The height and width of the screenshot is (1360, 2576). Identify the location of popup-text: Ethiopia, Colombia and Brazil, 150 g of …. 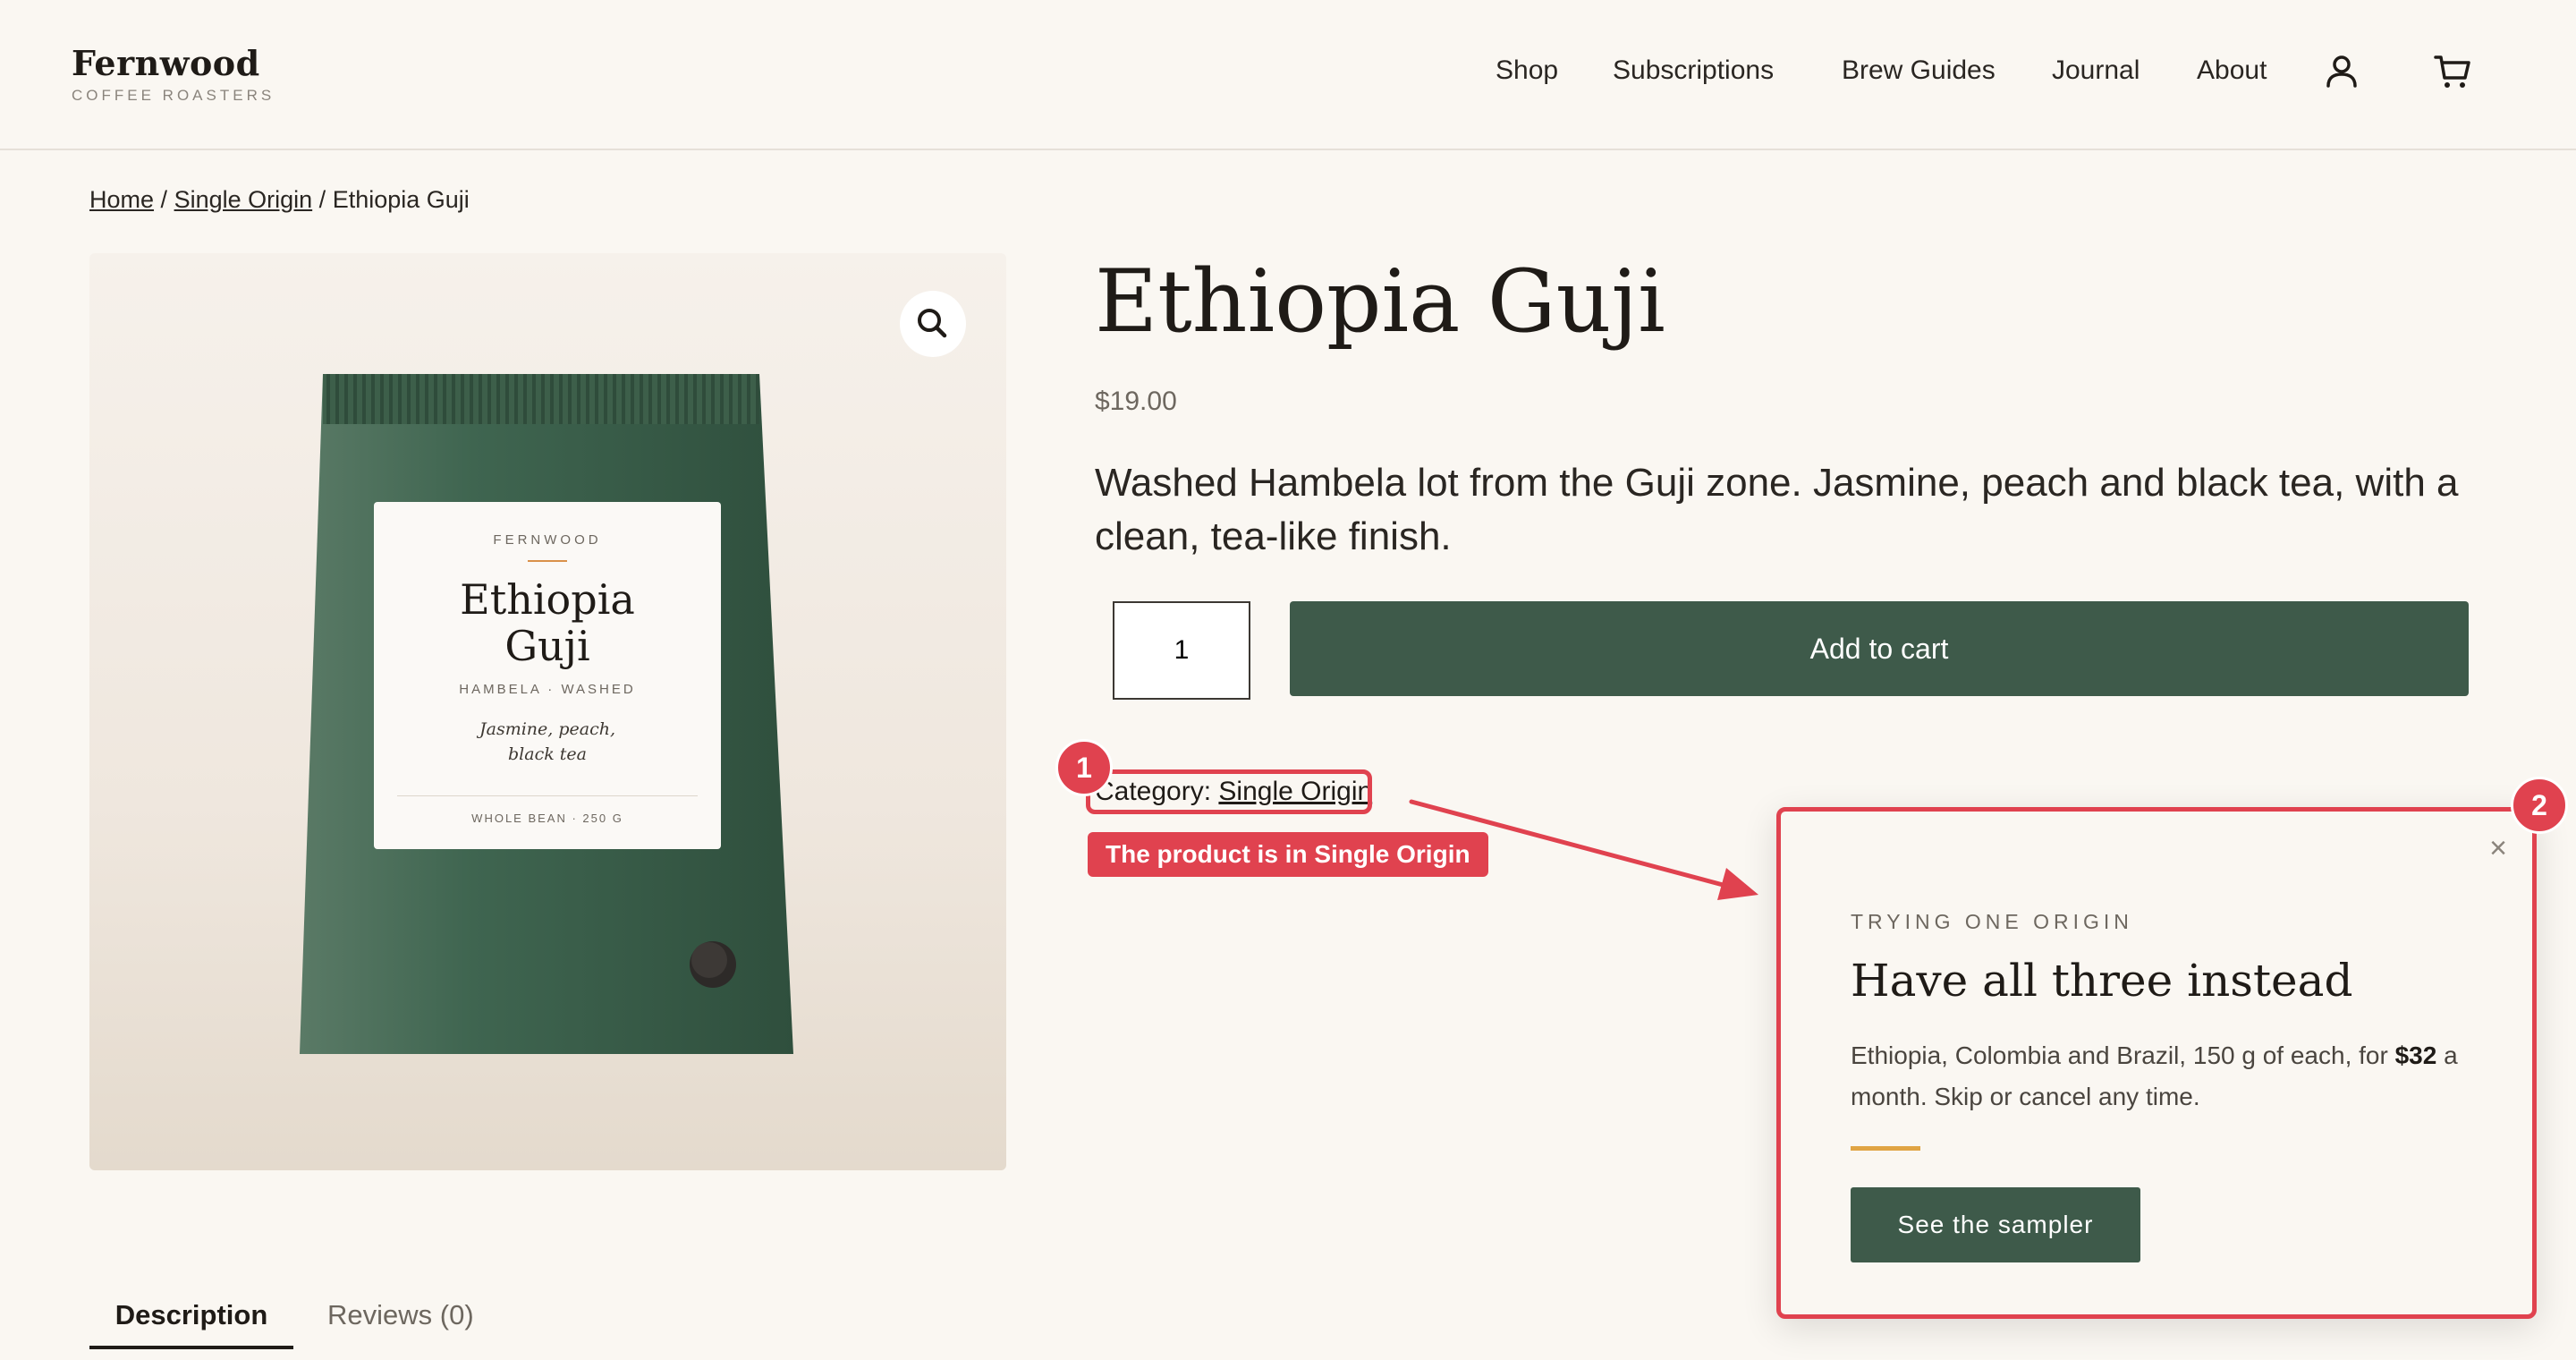
(2164, 1076).